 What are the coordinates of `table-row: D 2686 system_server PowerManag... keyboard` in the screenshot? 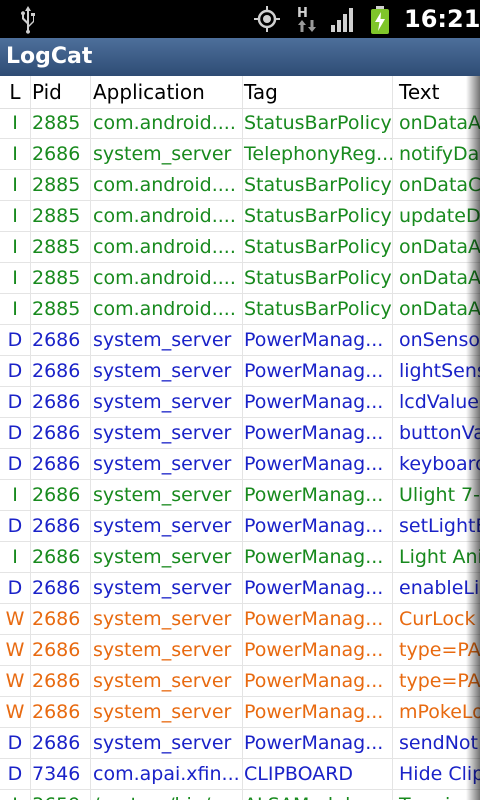 It's located at (240, 464).